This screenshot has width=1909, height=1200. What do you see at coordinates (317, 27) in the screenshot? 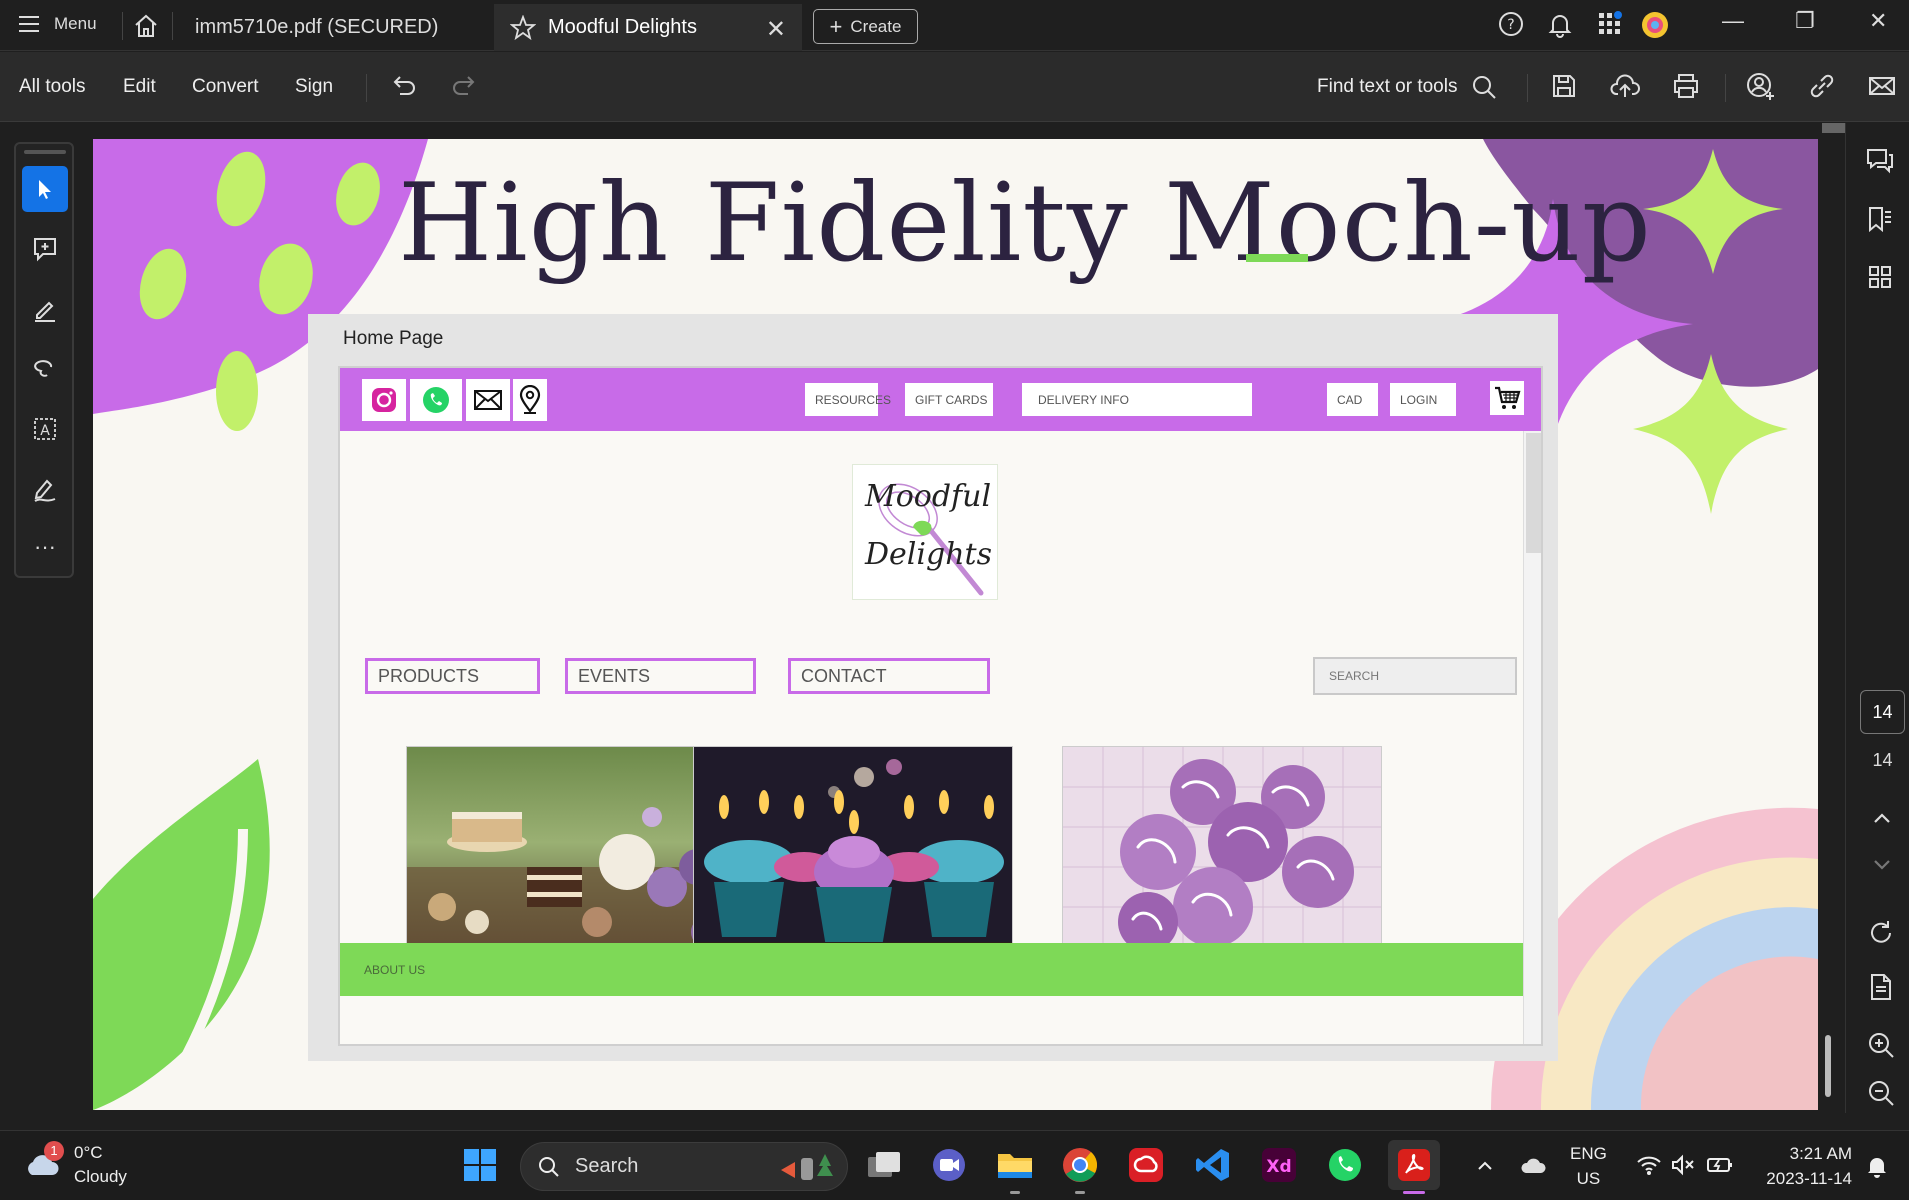
I see `tab-label: imm5710e.pdf (SECURED)` at bounding box center [317, 27].